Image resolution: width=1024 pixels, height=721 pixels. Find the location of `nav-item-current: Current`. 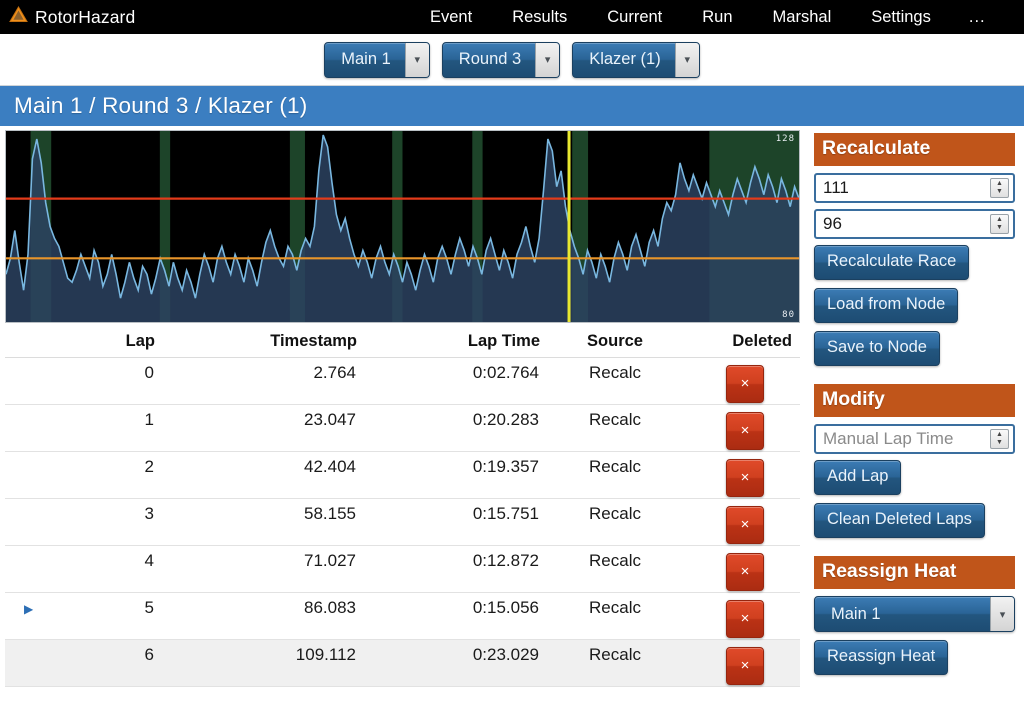

nav-item-current: Current is located at coordinates (634, 17).